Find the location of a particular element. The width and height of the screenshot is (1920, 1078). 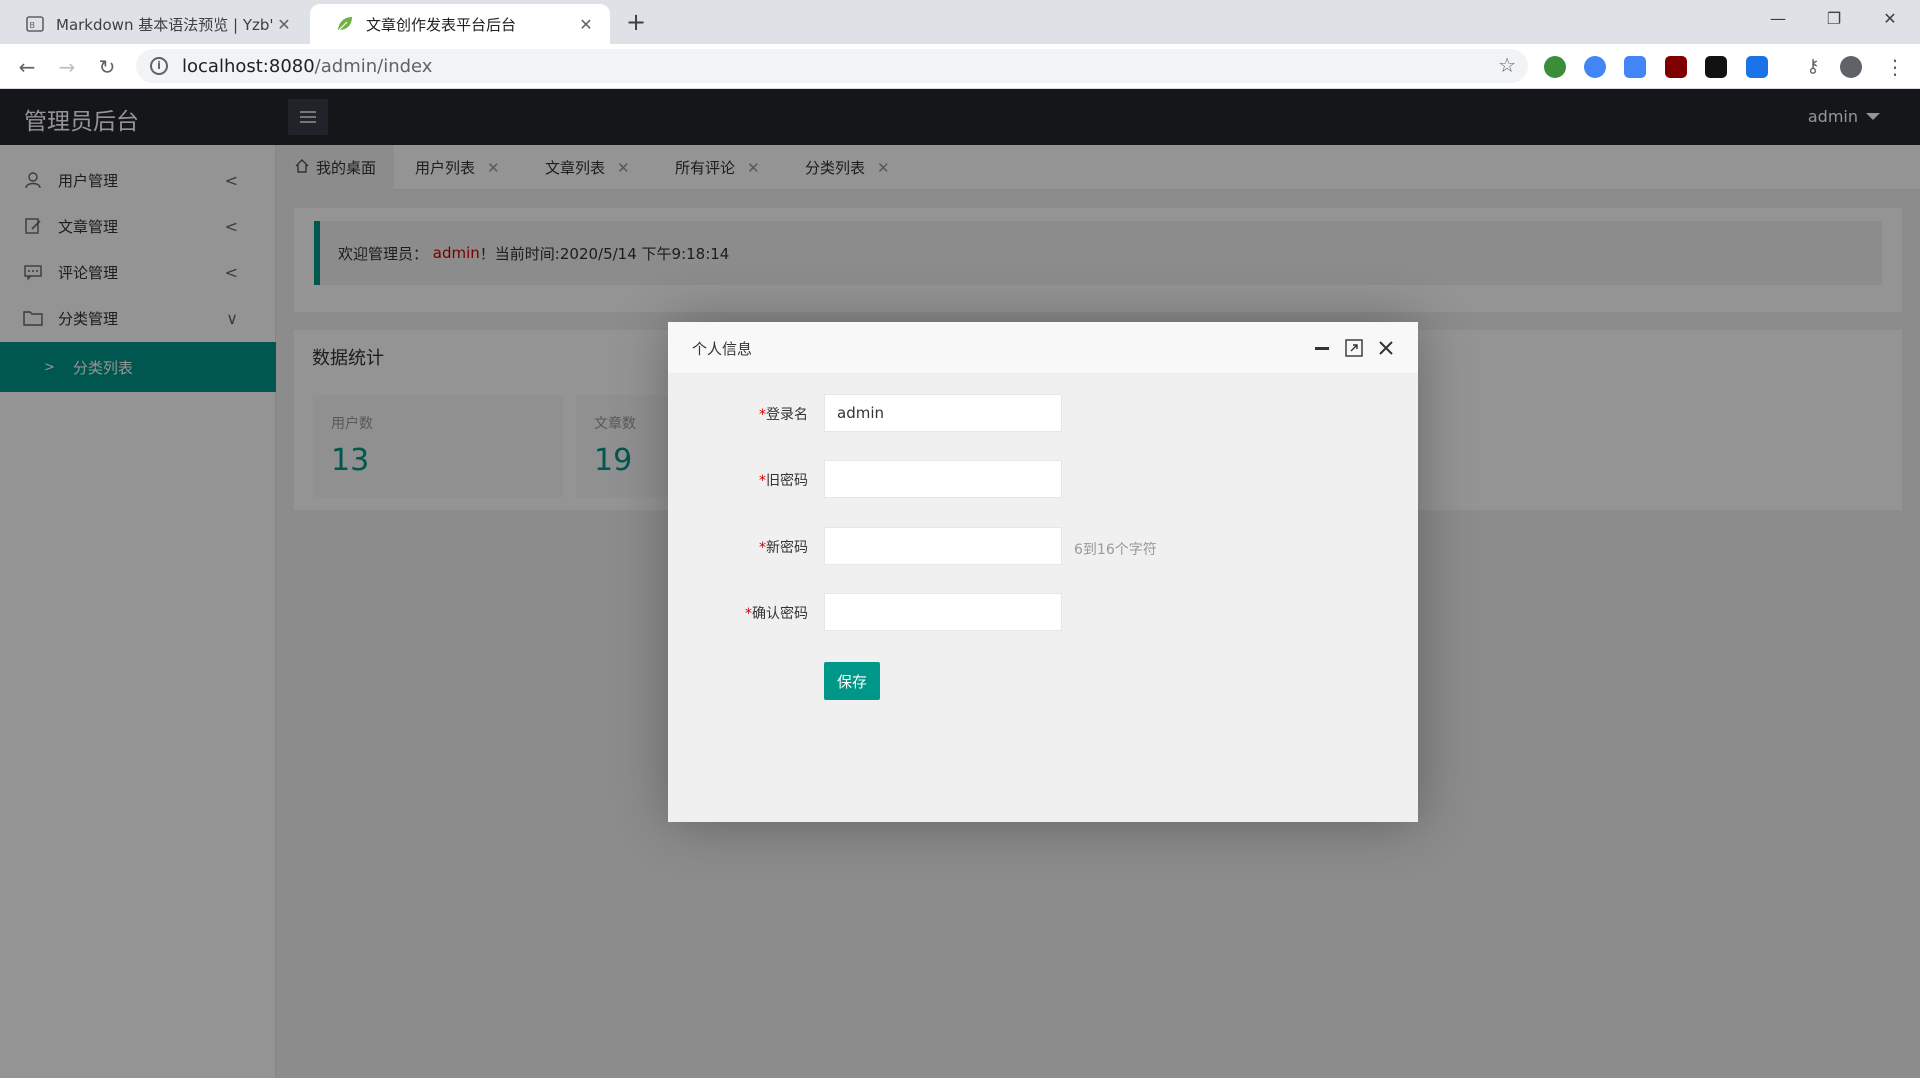

modal-header: 个人信息 is located at coordinates (1043, 348).